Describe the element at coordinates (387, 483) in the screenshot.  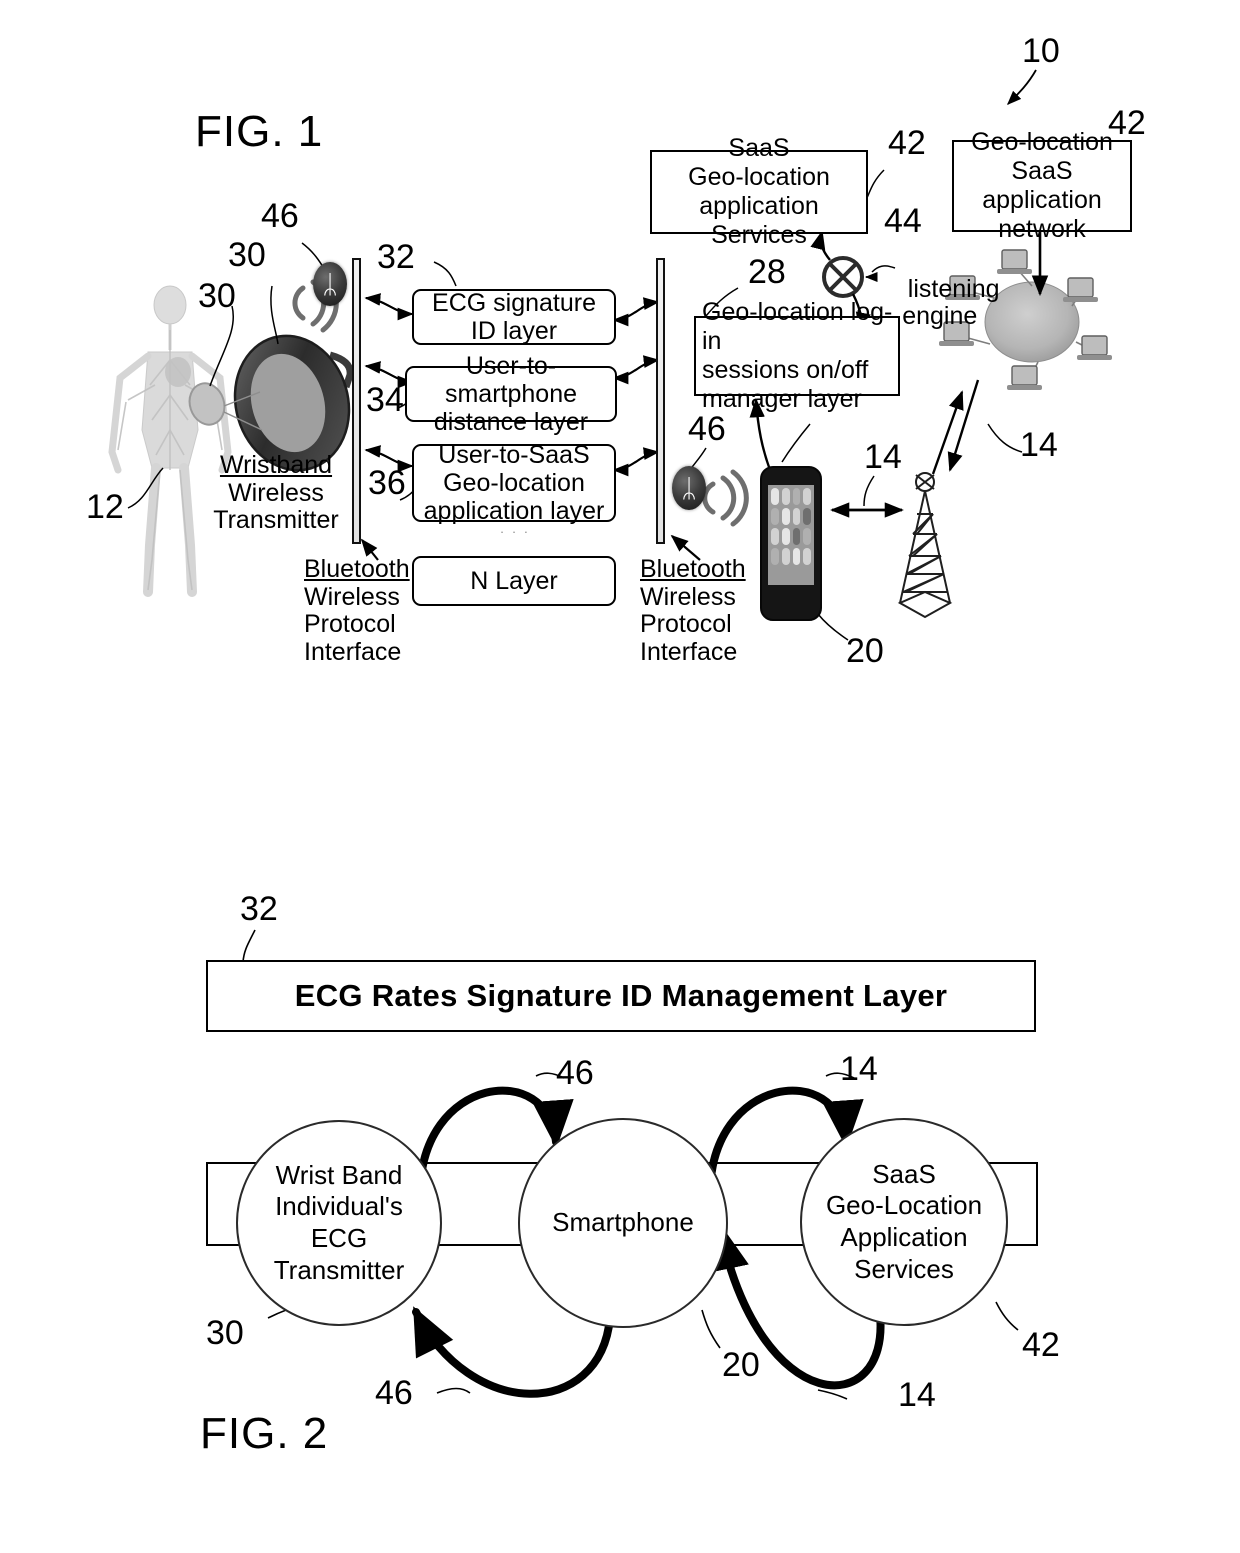
I see `ref-36: 36` at that location.